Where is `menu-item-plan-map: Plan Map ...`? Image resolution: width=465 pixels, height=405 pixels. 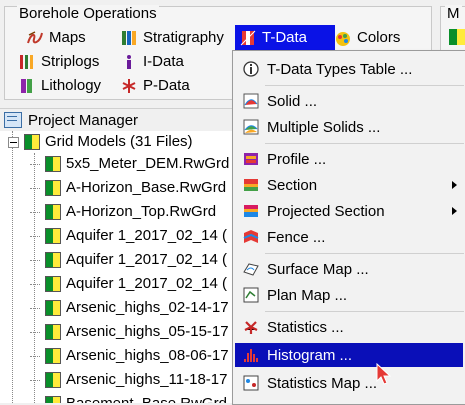 menu-item-plan-map: Plan Map ... is located at coordinates (349, 295).